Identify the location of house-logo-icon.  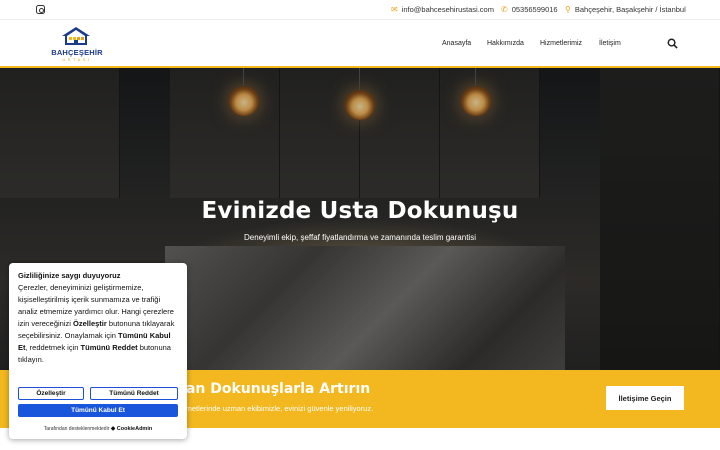
(76, 36).